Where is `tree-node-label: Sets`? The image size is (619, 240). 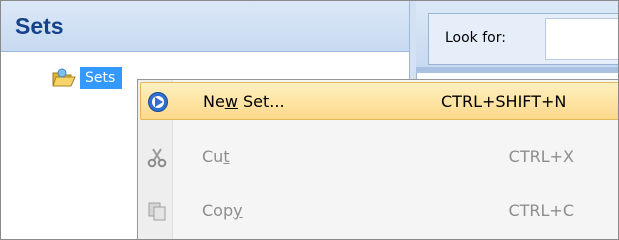 tree-node-label: Sets is located at coordinates (101, 78).